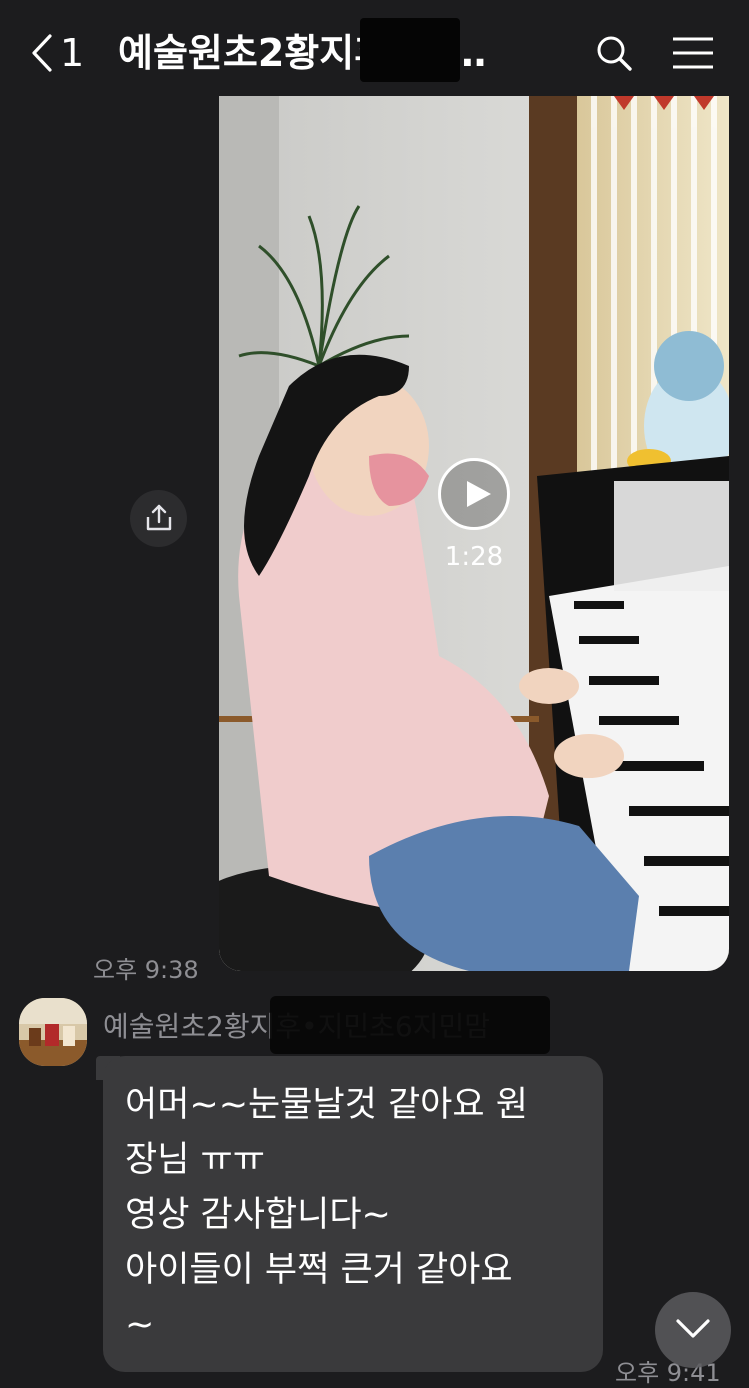 The image size is (749, 1388). What do you see at coordinates (42, 53) in the screenshot?
I see `chevron-left-icon` at bounding box center [42, 53].